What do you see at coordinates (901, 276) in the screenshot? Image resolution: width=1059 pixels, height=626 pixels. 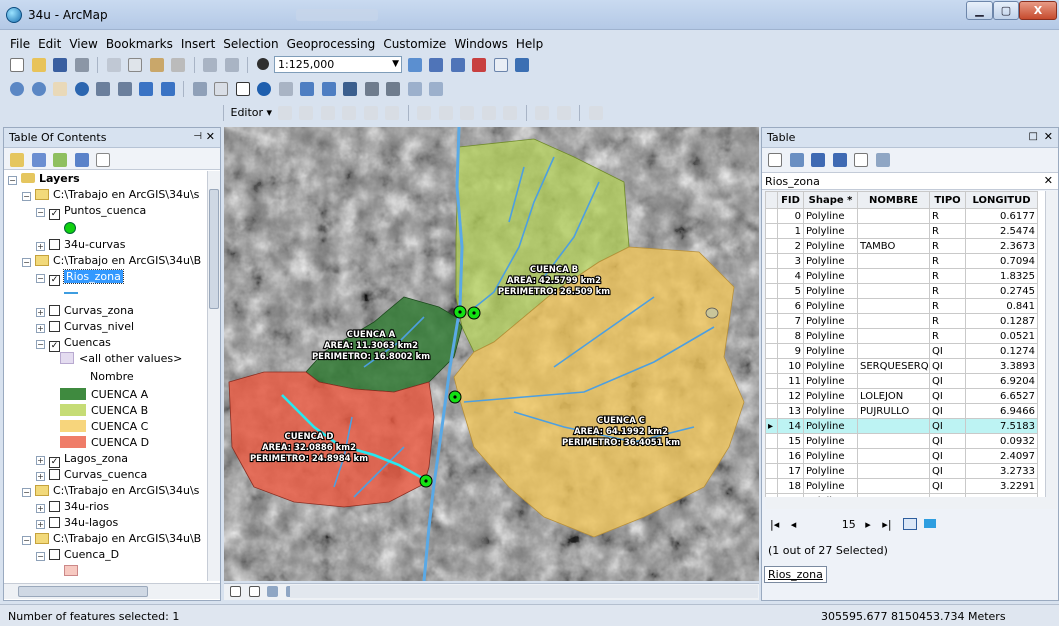 I see `table-row: 4 Polyline R 1.8325` at bounding box center [901, 276].